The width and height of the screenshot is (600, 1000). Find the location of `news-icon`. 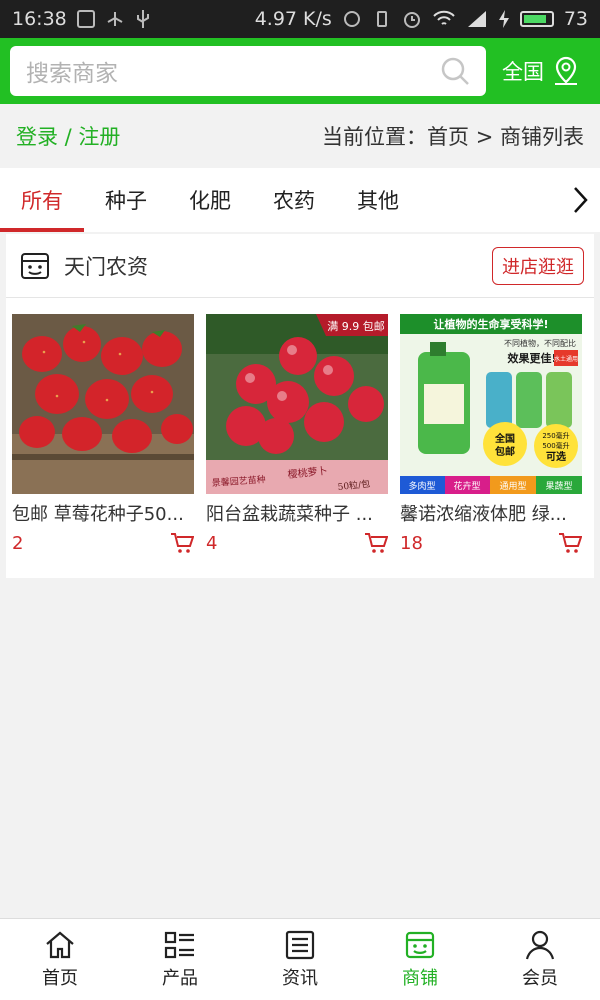

news-icon is located at coordinates (300, 944).